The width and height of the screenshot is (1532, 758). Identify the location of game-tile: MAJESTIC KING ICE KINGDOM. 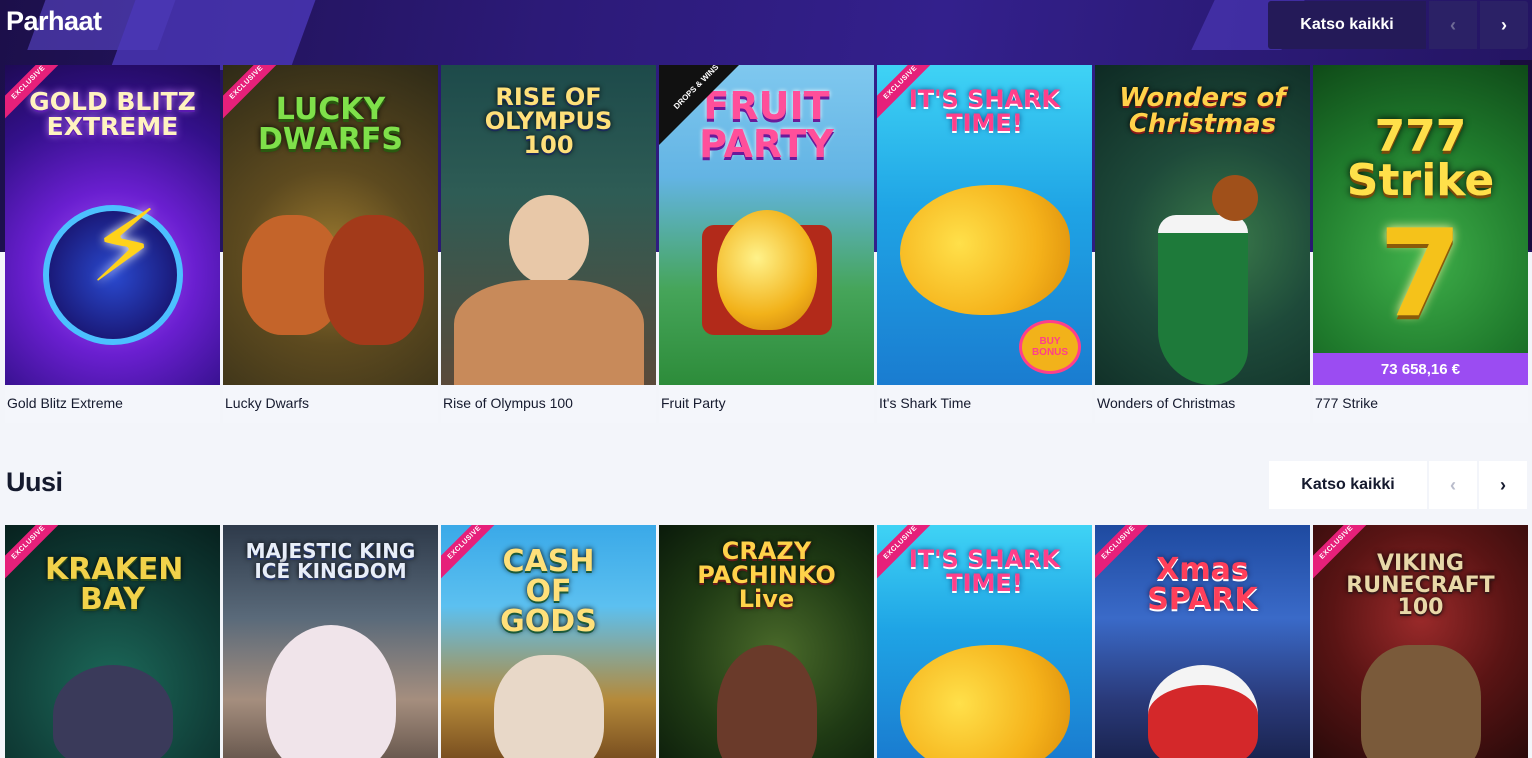
(330, 641).